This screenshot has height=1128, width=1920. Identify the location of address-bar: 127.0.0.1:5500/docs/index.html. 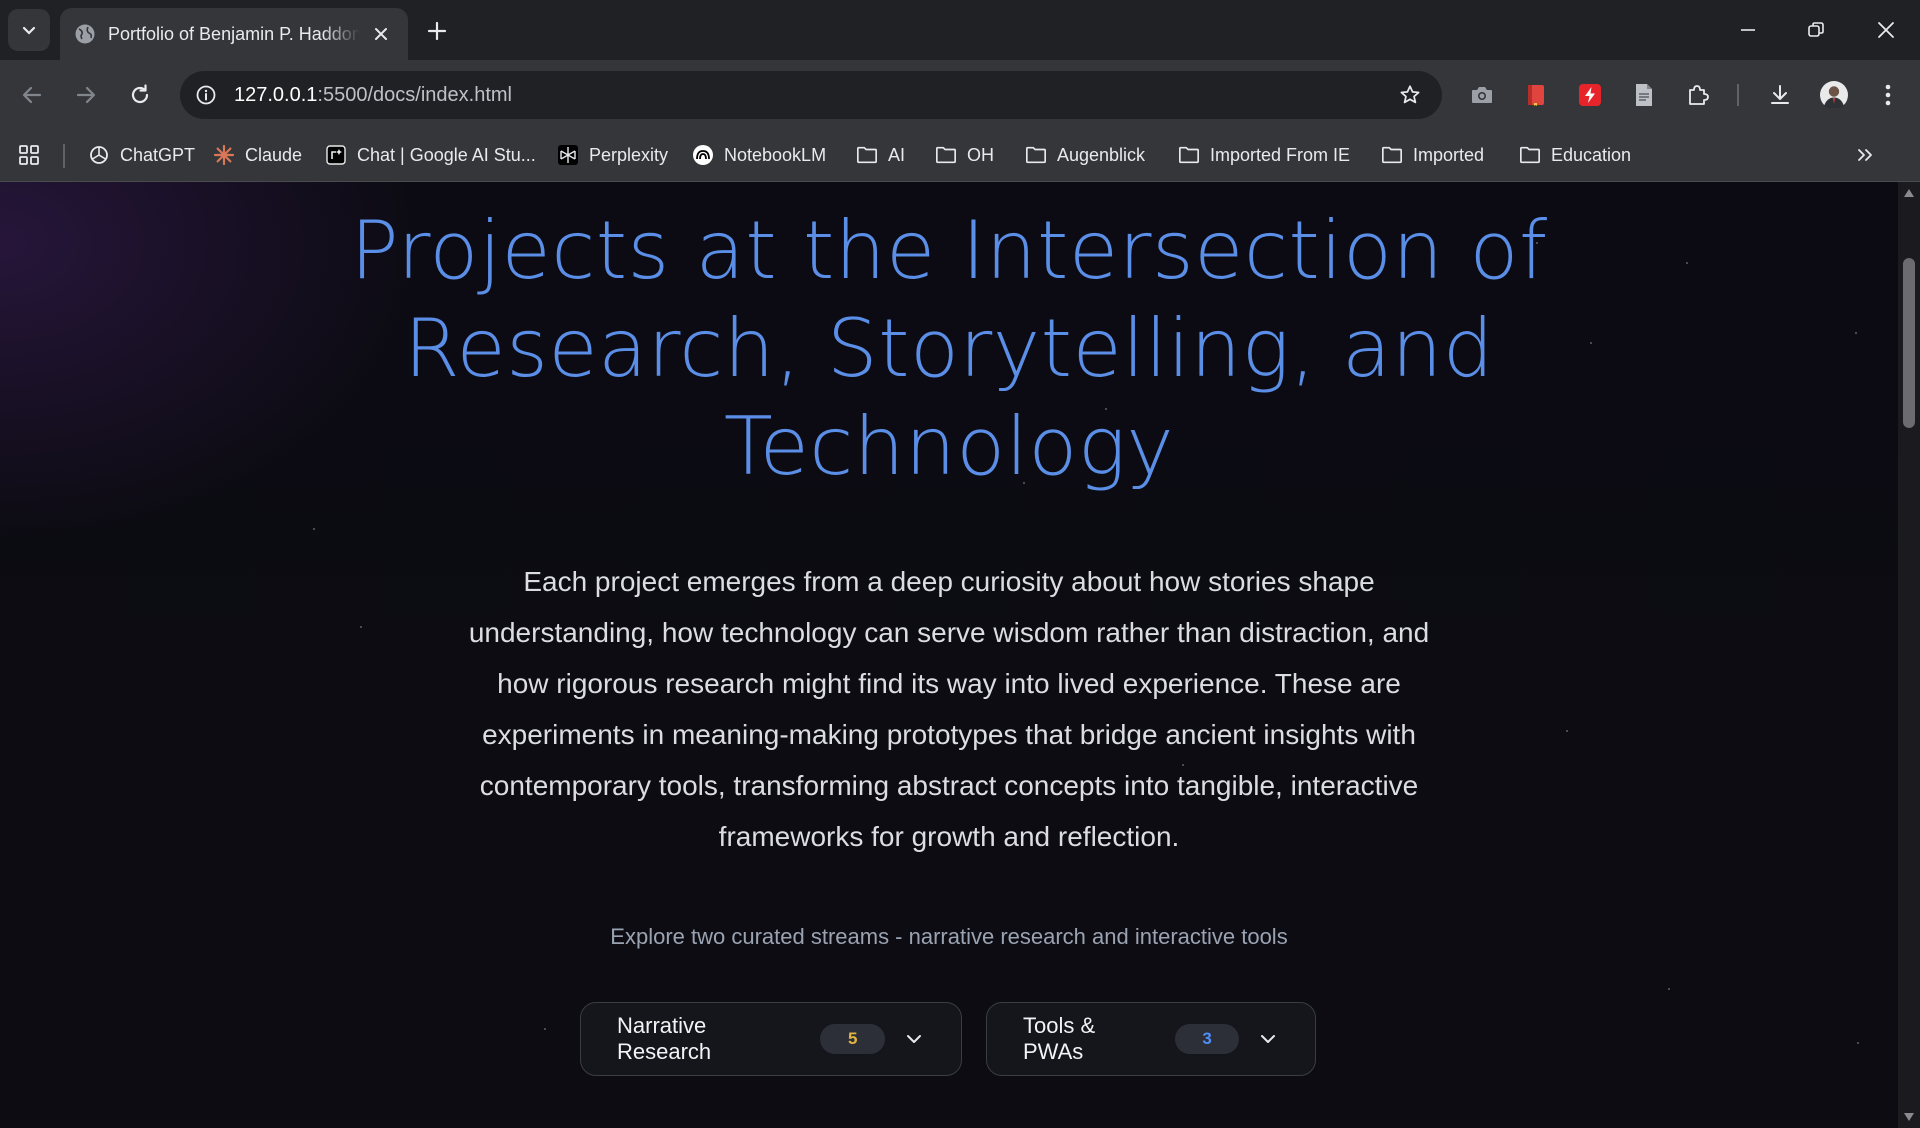
(811, 95).